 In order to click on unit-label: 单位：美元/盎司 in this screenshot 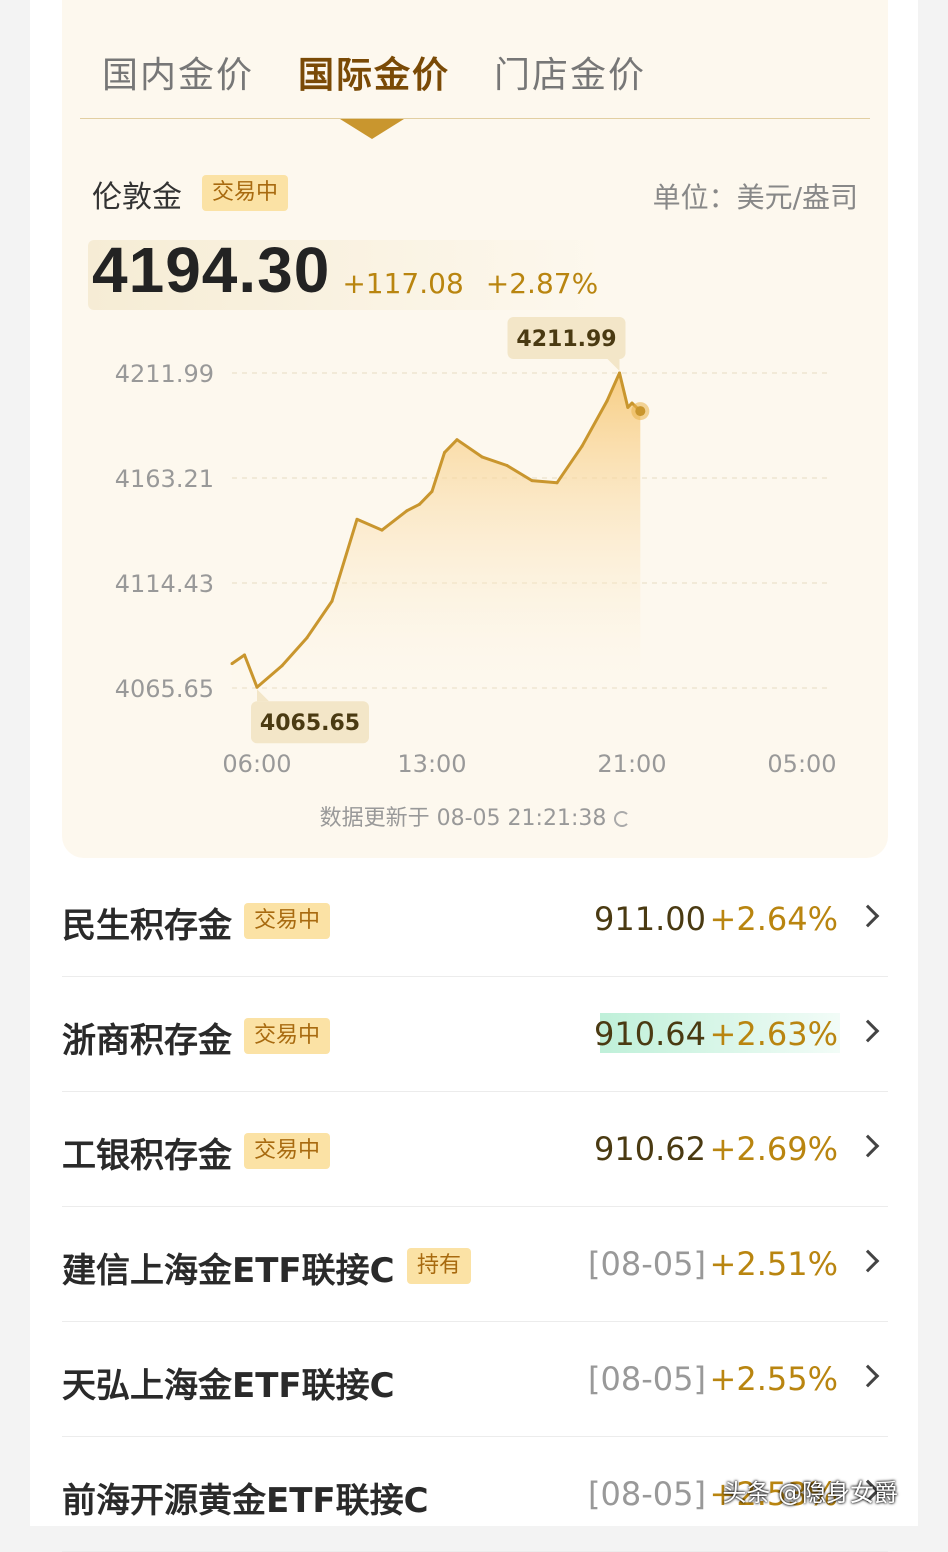, I will do `click(755, 197)`.